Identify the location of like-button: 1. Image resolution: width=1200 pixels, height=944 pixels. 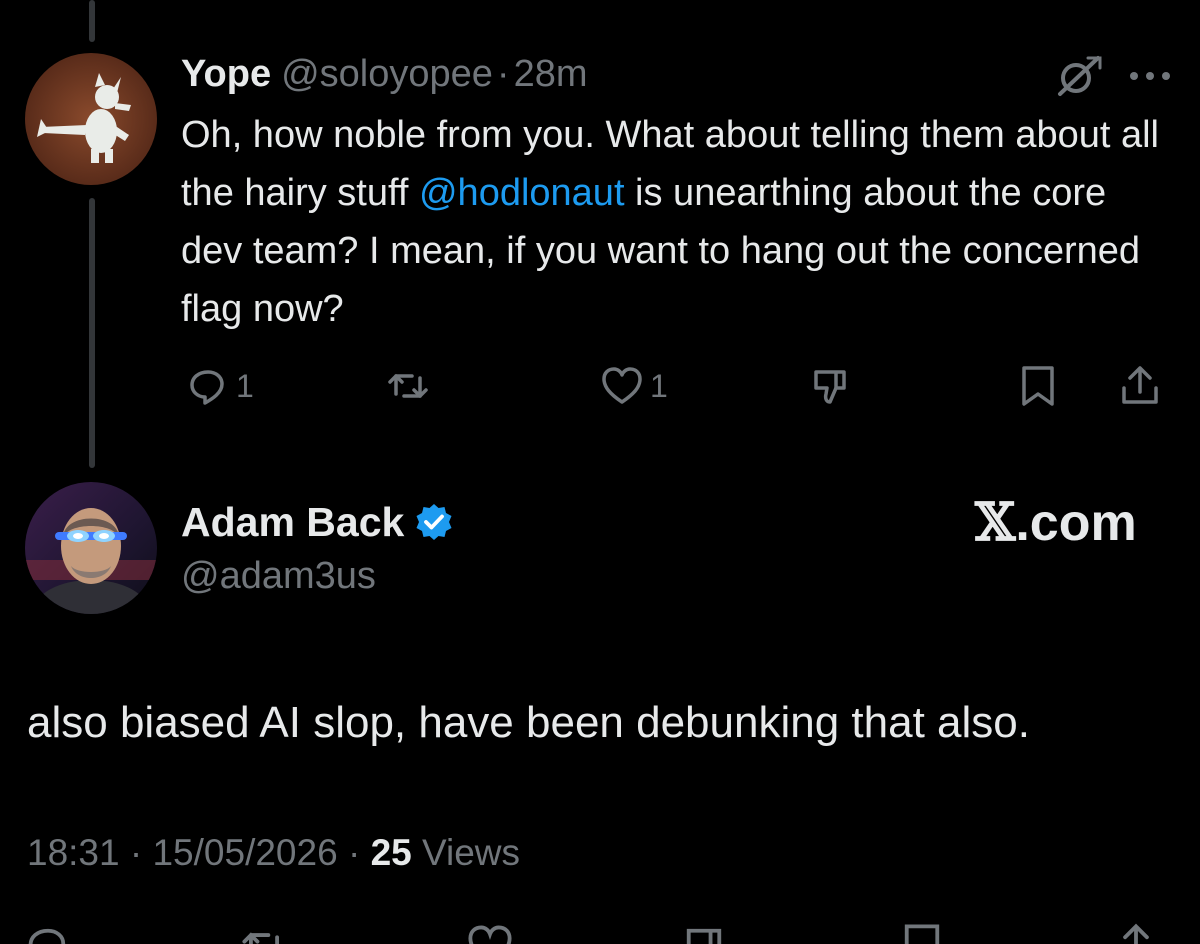
(634, 386).